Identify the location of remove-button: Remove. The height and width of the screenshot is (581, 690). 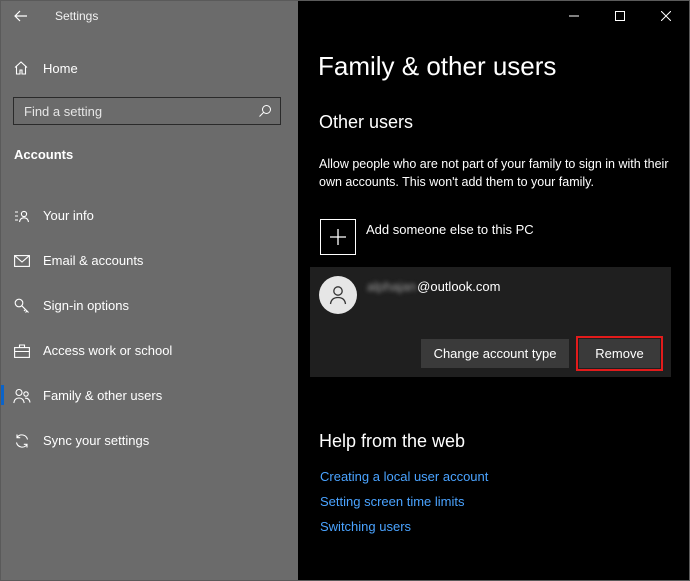
(619, 353).